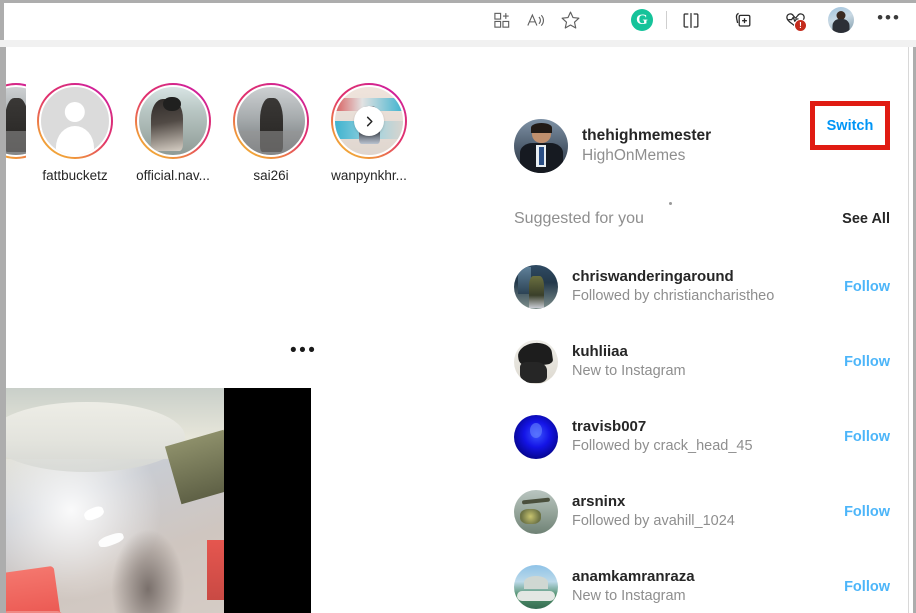  I want to click on post-header: •••, so click(254, 353).